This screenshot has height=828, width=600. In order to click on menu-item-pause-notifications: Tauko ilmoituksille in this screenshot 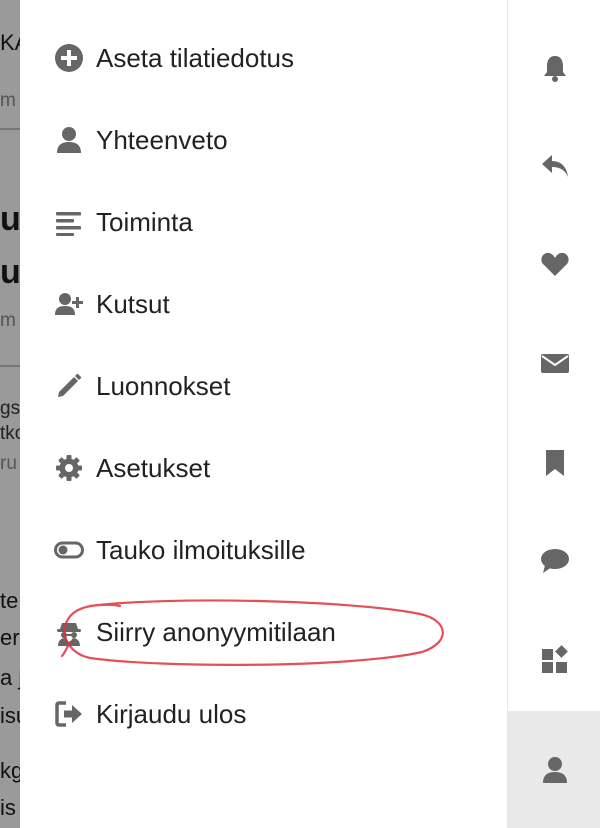, I will do `click(180, 550)`.